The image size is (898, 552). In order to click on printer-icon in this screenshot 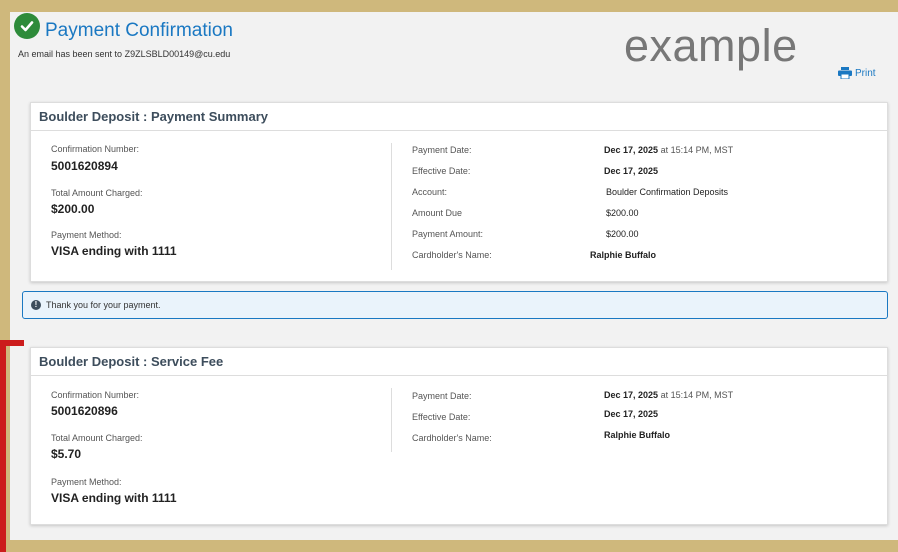, I will do `click(845, 73)`.